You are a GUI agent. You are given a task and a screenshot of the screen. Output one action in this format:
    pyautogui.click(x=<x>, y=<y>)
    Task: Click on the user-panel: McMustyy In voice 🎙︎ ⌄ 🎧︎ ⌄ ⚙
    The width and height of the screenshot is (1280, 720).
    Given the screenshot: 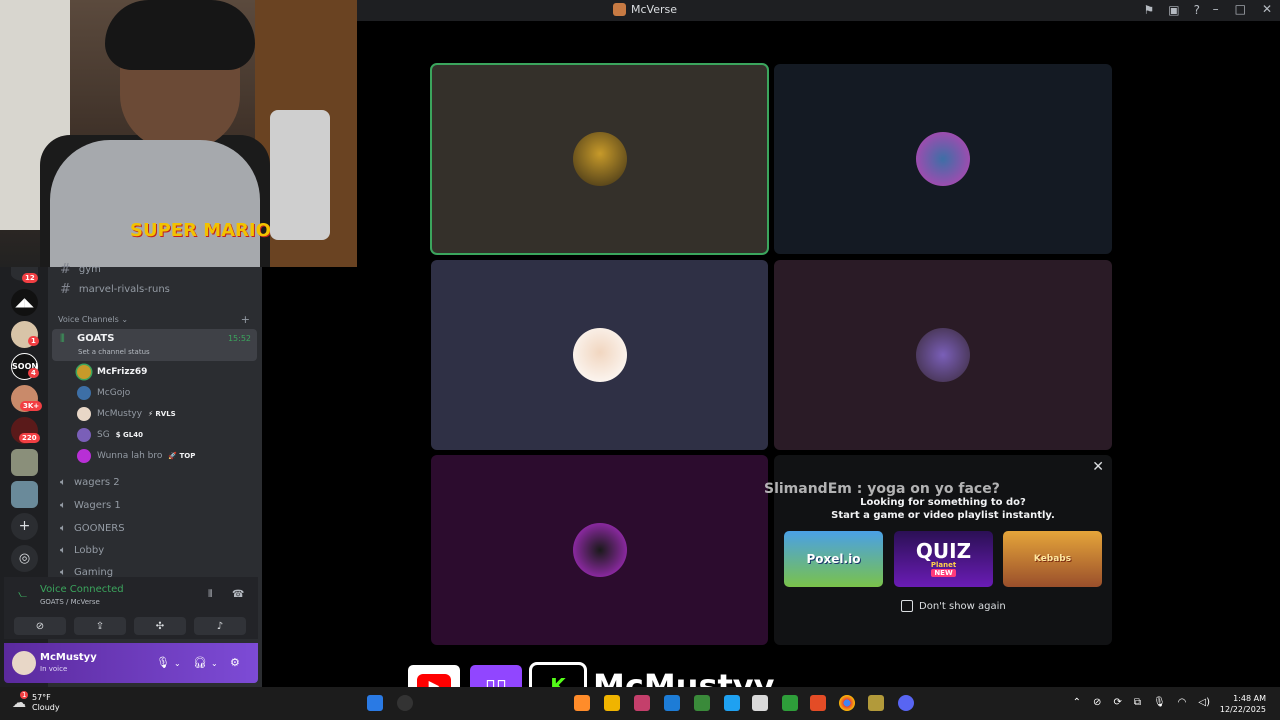 What is the action you would take?
    pyautogui.click(x=131, y=663)
    